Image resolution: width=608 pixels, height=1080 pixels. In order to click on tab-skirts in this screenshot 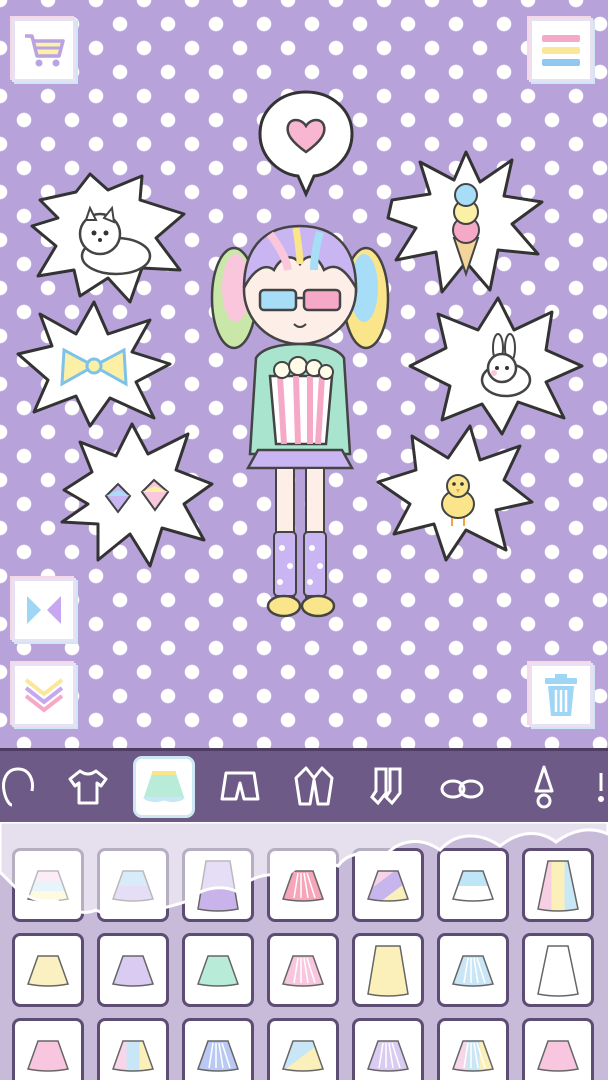, I will do `click(164, 787)`.